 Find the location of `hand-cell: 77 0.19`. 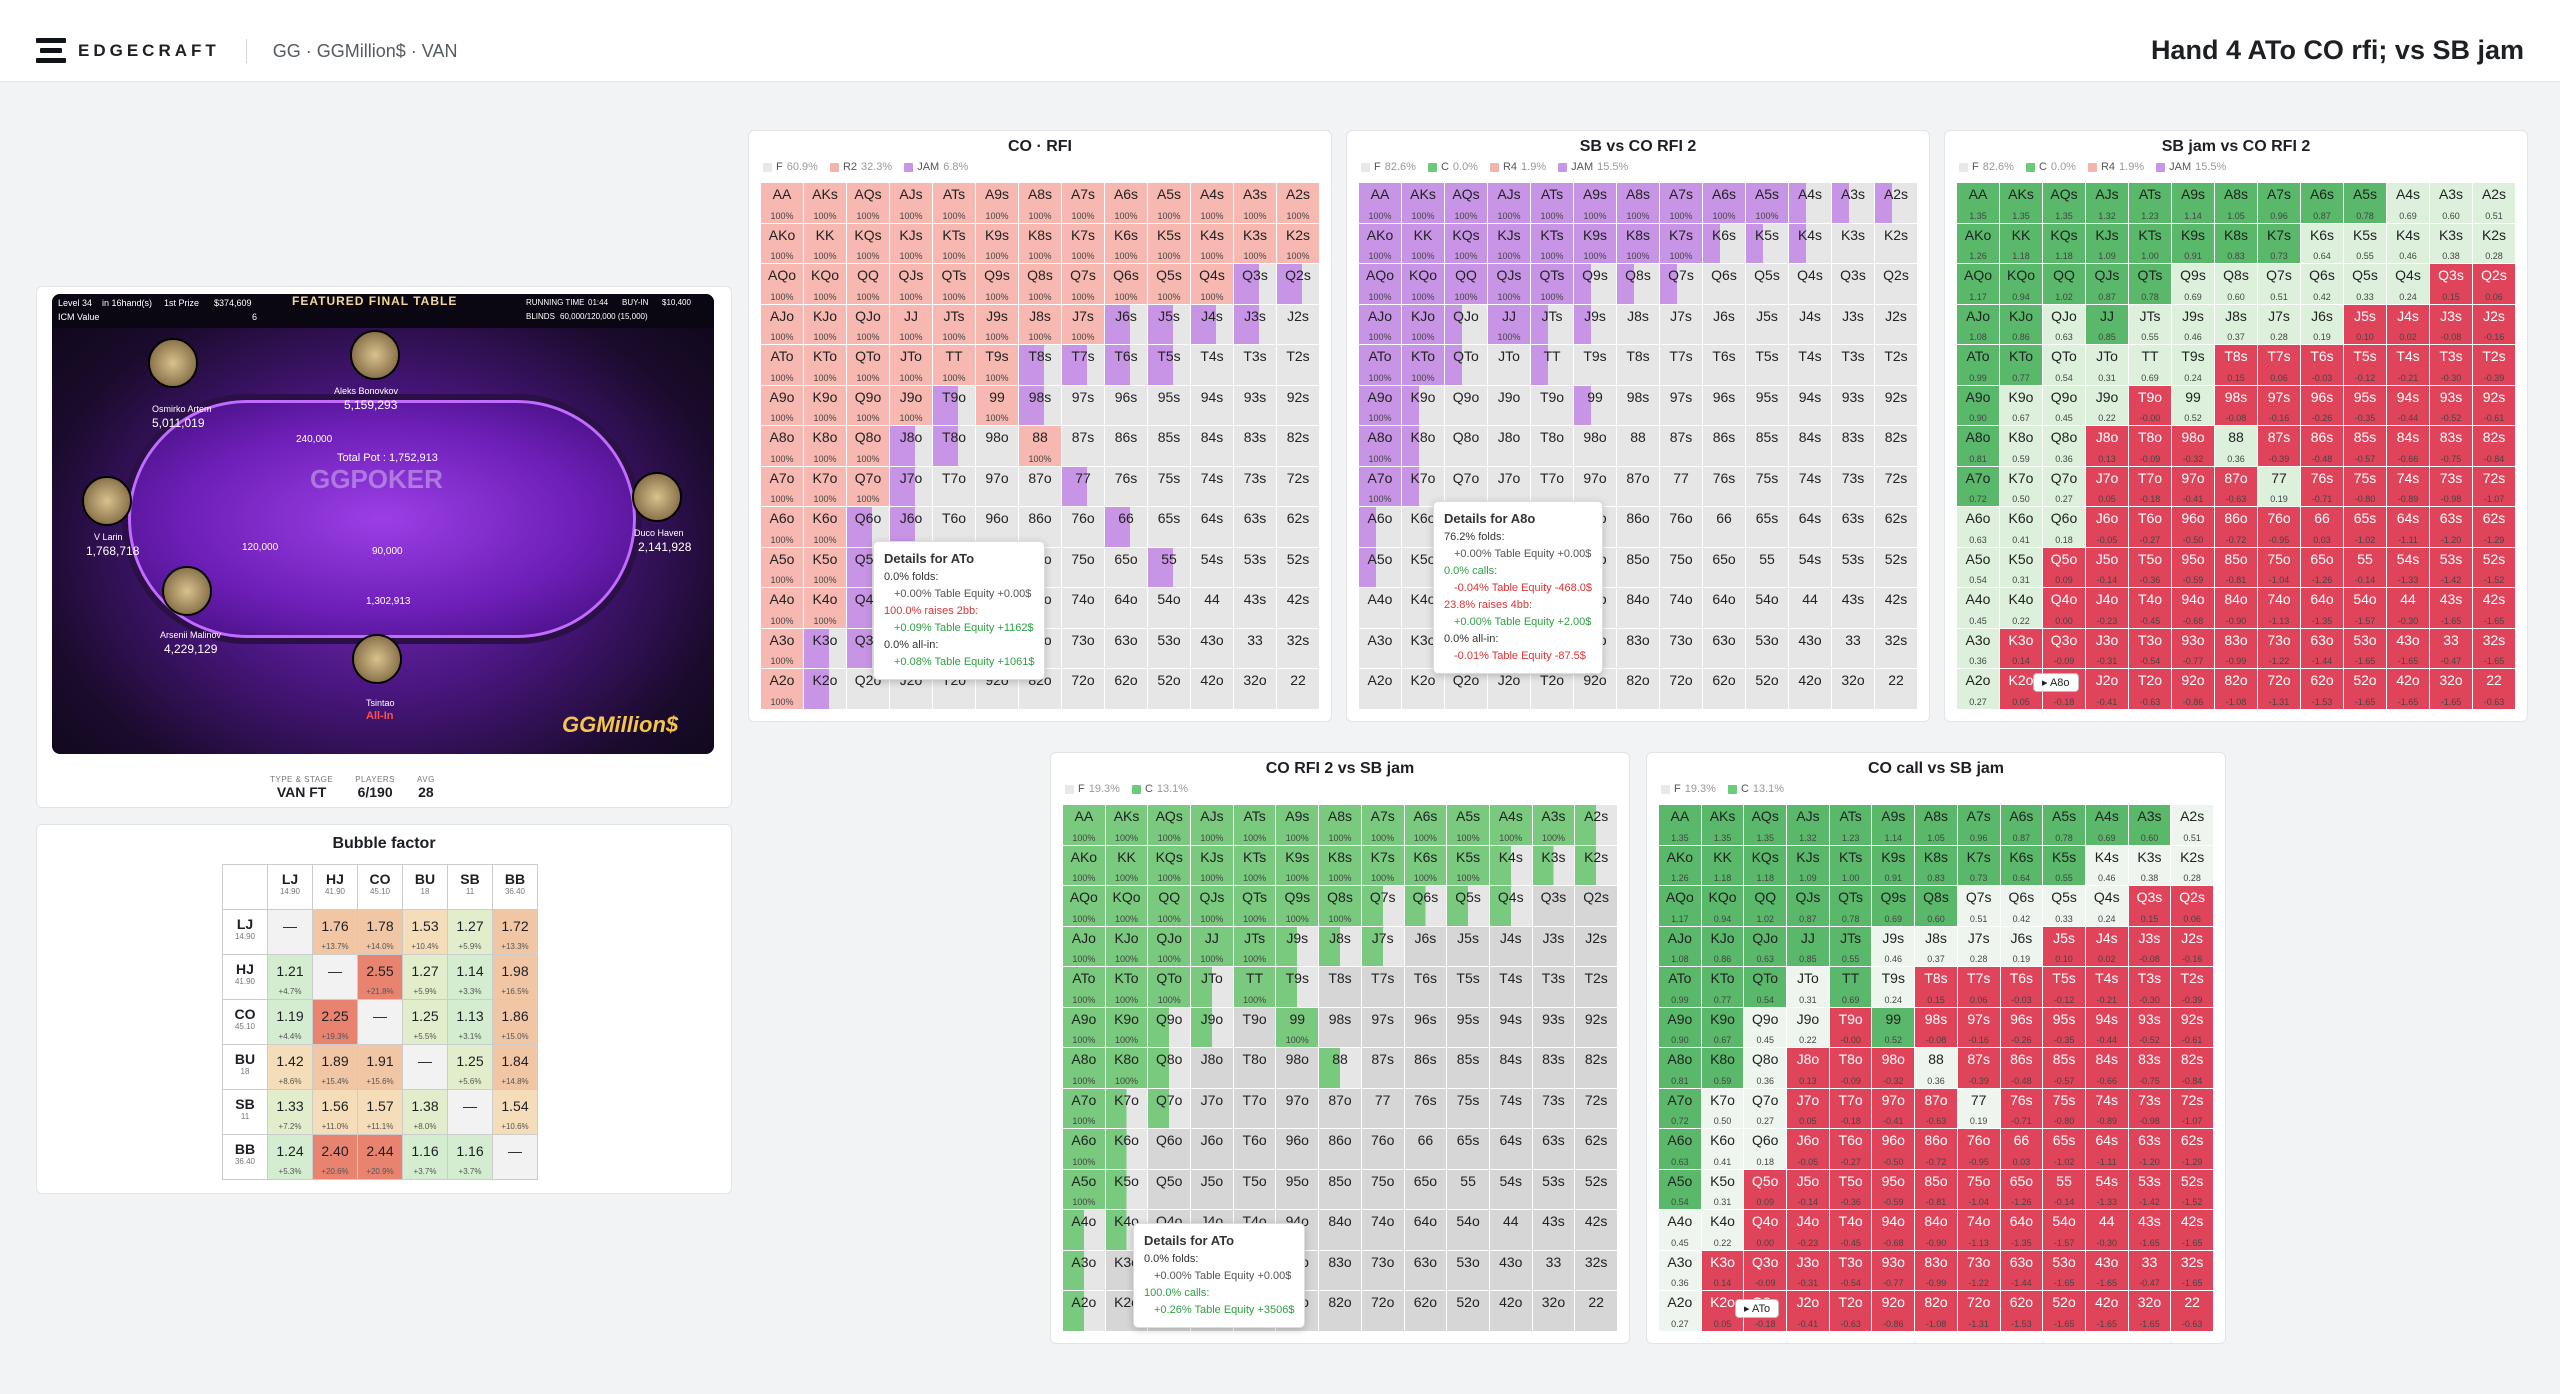

hand-cell: 77 0.19 is located at coordinates (2279, 486).